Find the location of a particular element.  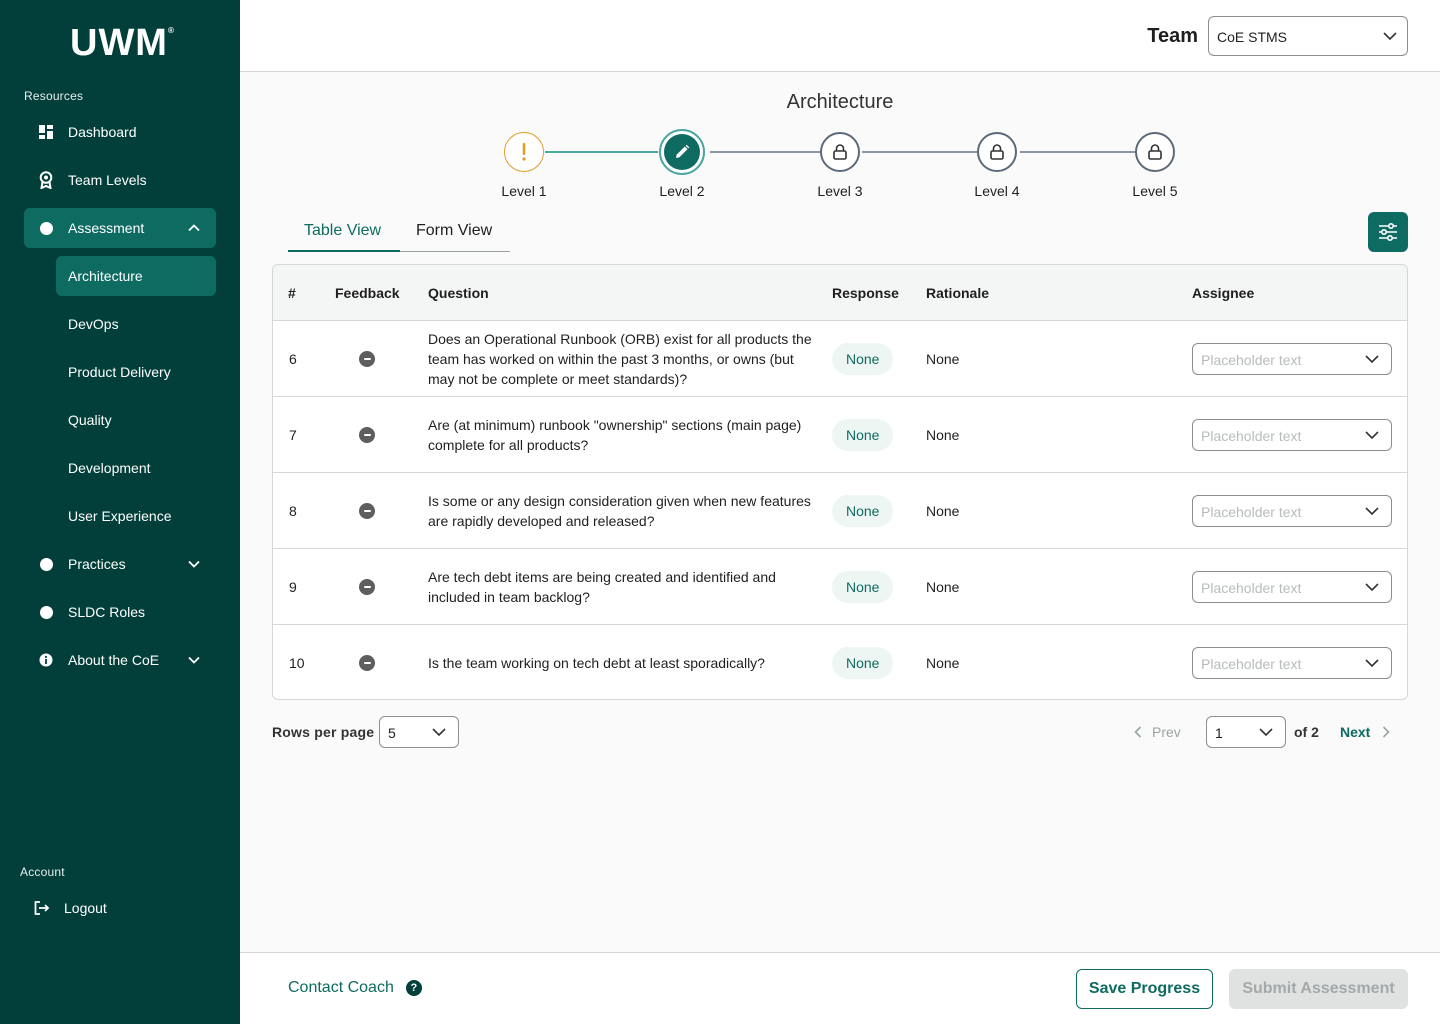

sidebar-item-dashboard: Dashboard is located at coordinates (120, 132).